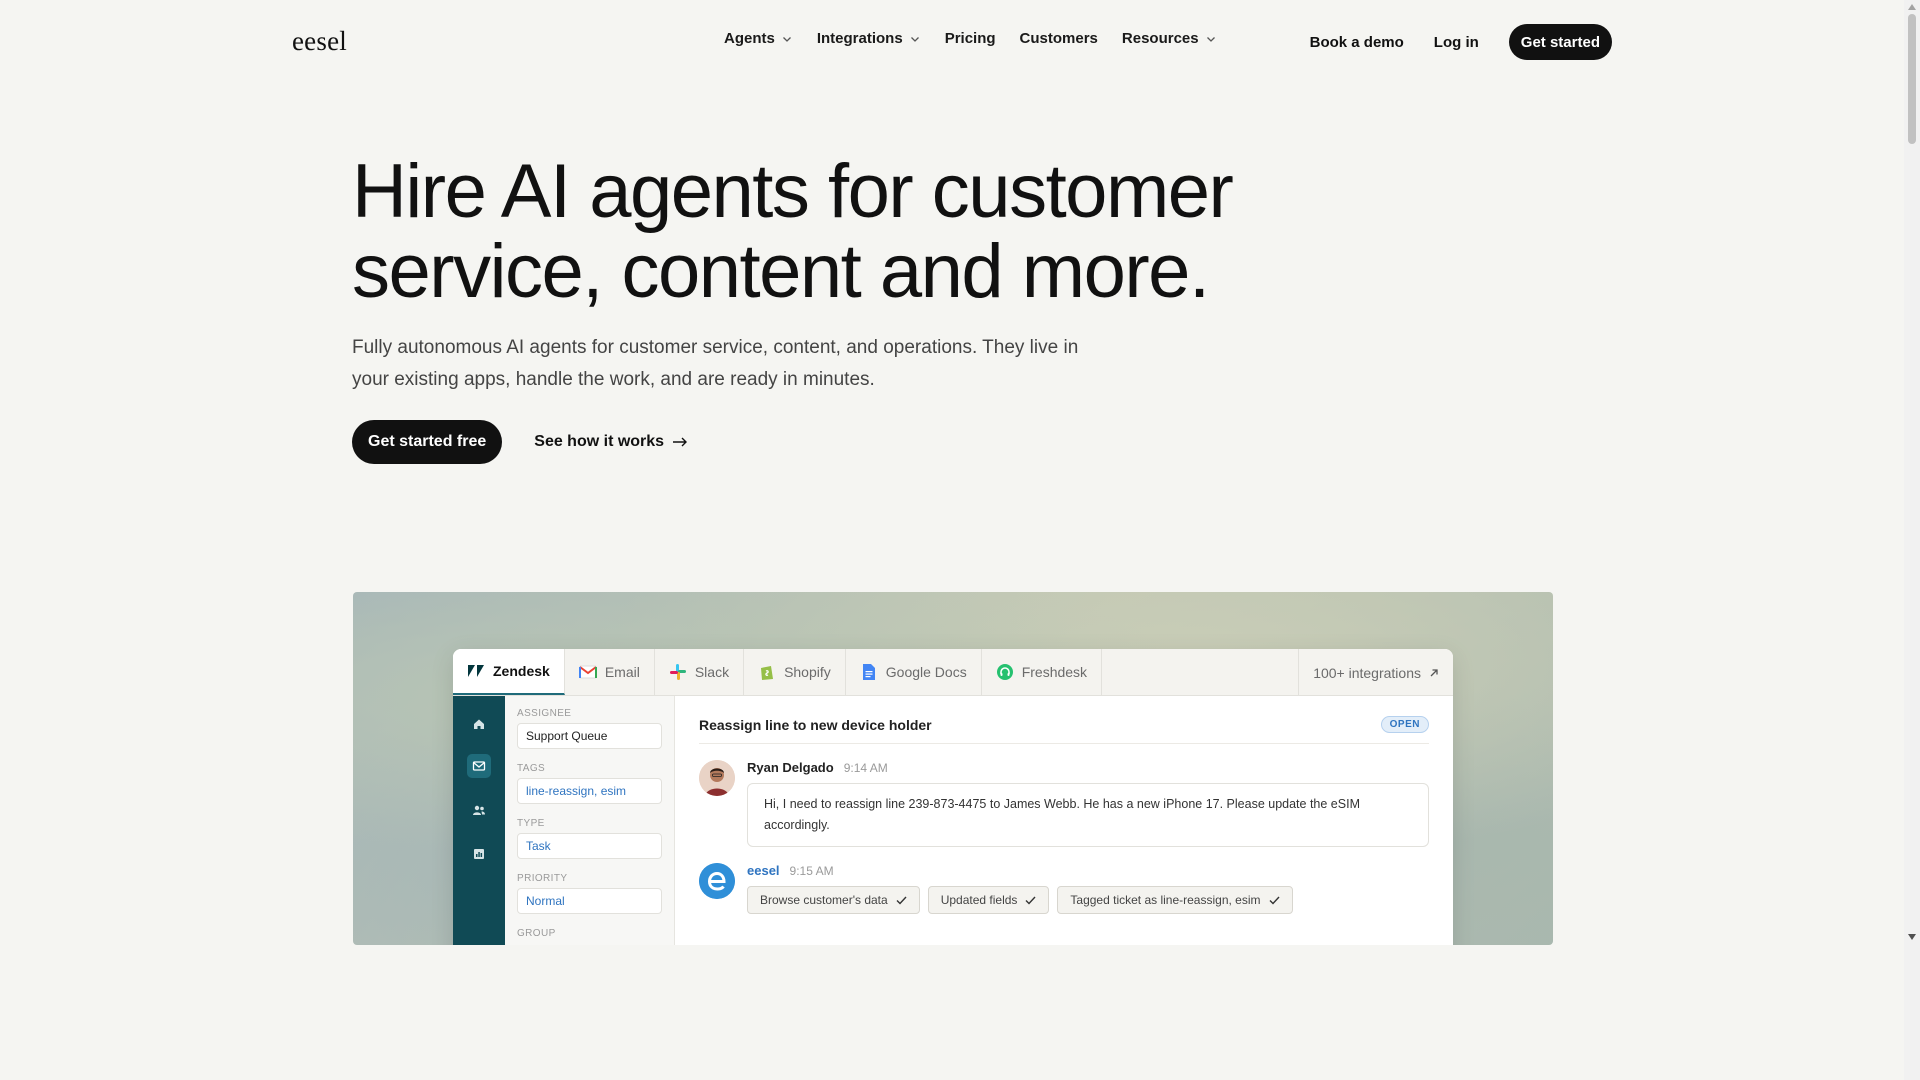 This screenshot has width=1920, height=1080. I want to click on get-started-button: Get started, so click(1560, 42).